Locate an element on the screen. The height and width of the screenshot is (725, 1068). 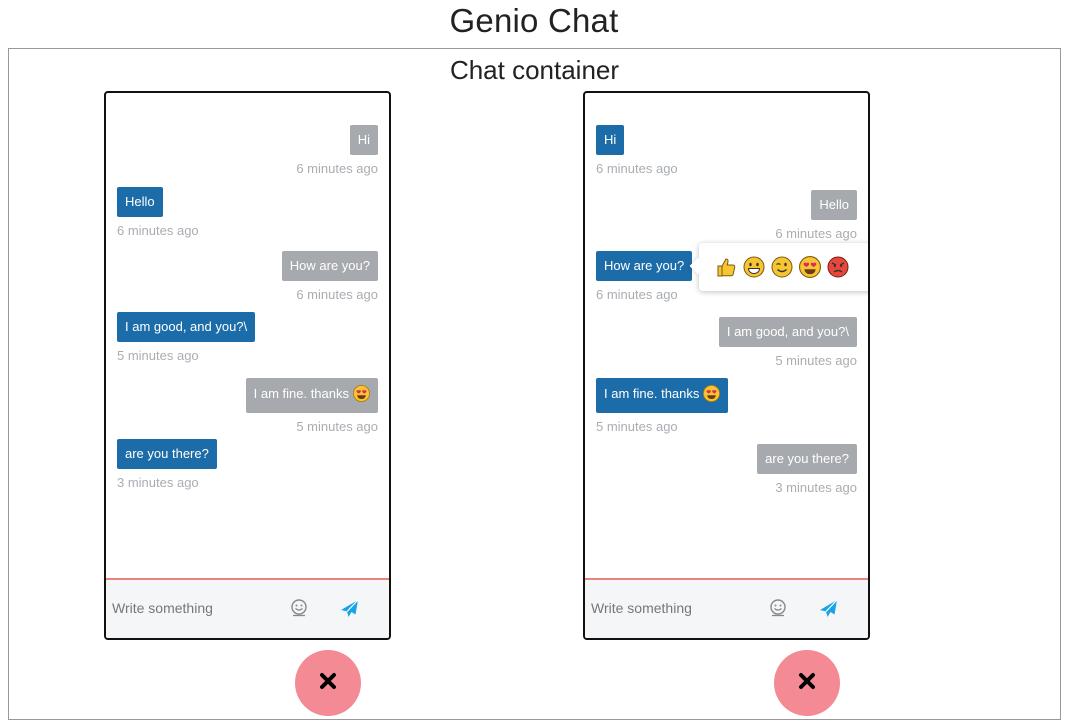
heart-eyes-icon is located at coordinates (810, 267).